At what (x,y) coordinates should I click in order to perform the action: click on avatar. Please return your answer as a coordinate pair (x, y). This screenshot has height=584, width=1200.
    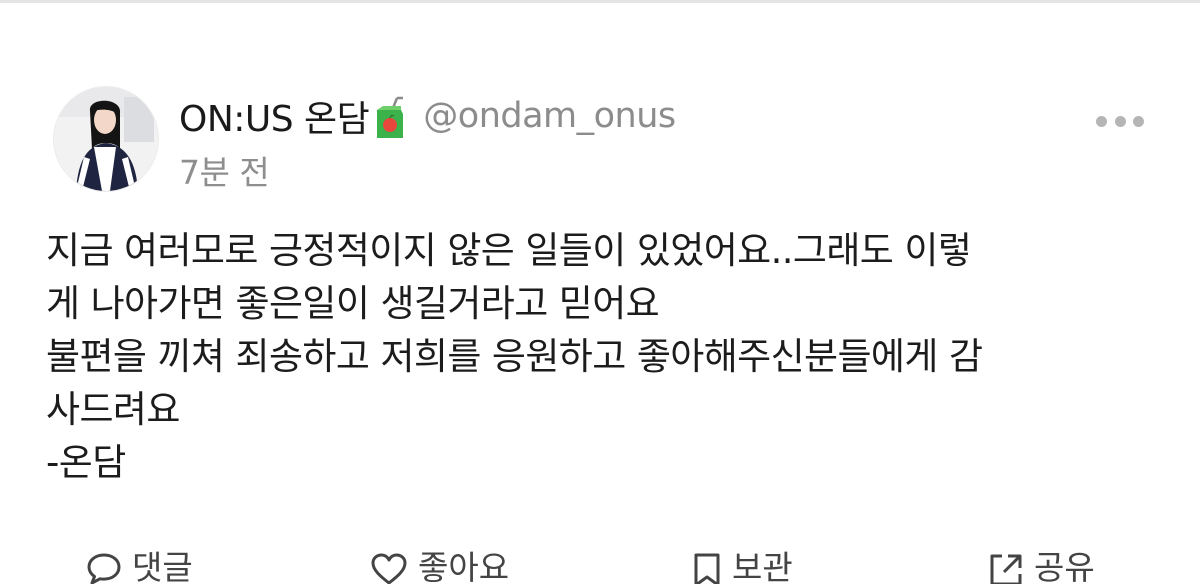
    Looking at the image, I should click on (106, 139).